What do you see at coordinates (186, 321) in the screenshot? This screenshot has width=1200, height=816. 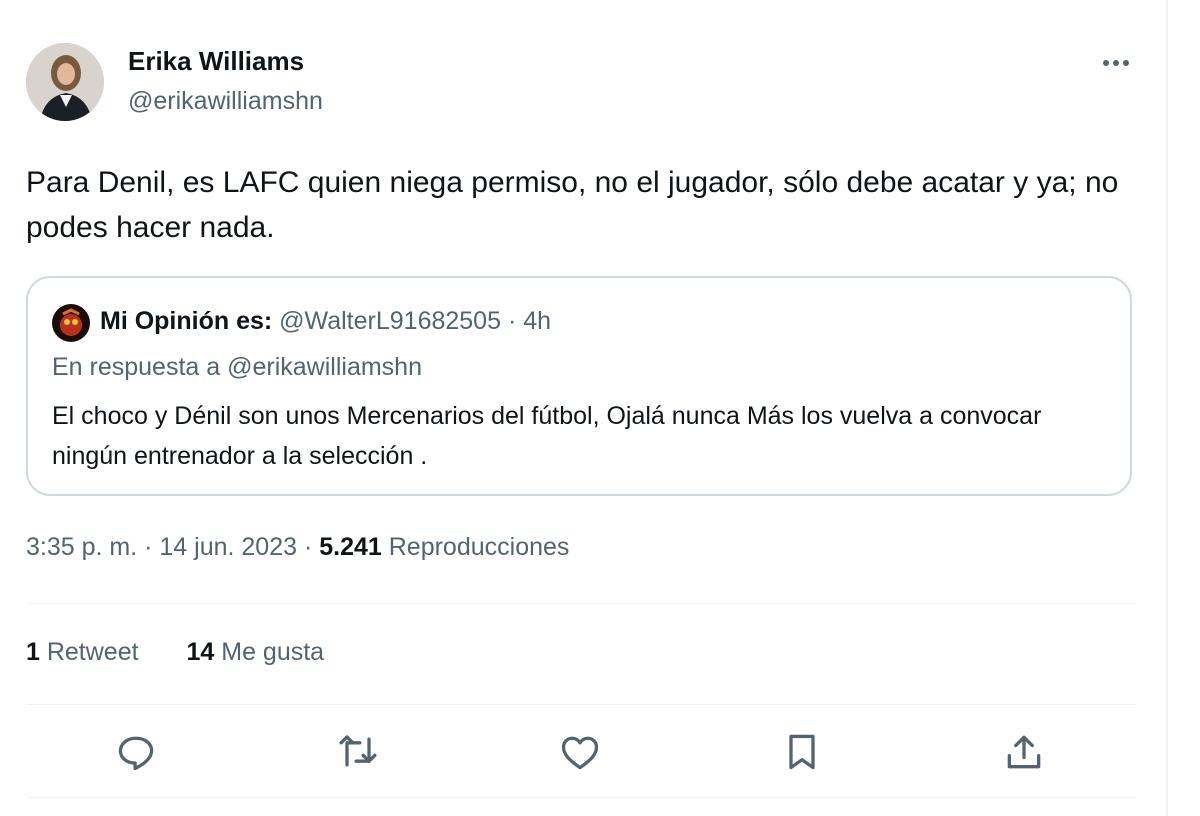 I see `quoted-author-name: Mi Opinión es:` at bounding box center [186, 321].